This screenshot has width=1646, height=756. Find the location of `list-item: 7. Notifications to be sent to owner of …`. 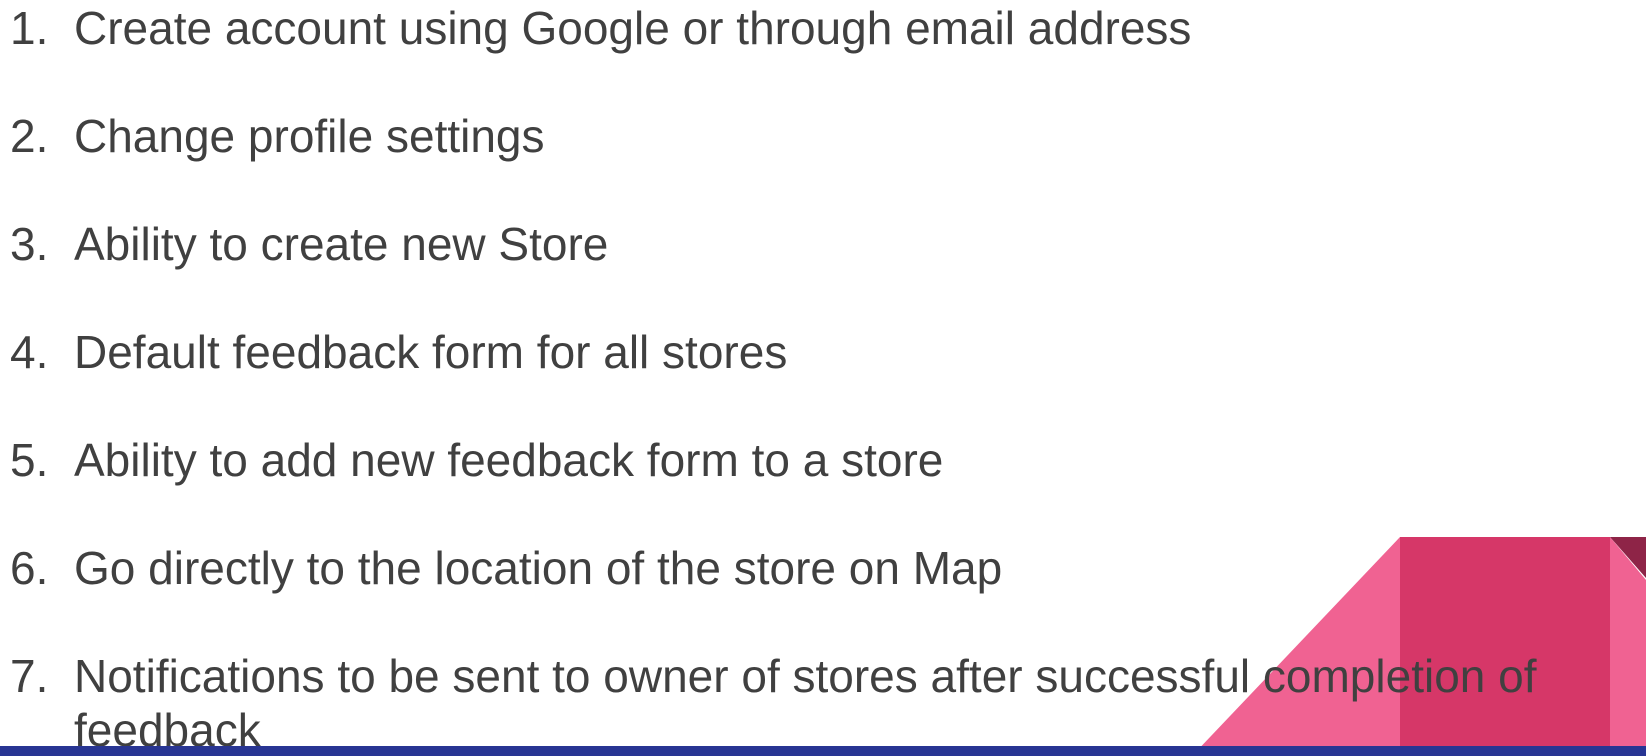

list-item: 7. Notifications to be sent to owner of … is located at coordinates (823, 702).